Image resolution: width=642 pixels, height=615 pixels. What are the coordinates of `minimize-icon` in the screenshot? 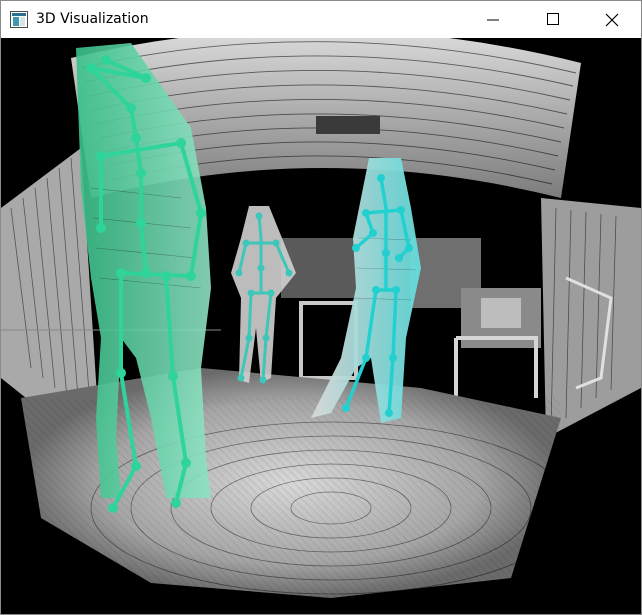 It's located at (493, 20).